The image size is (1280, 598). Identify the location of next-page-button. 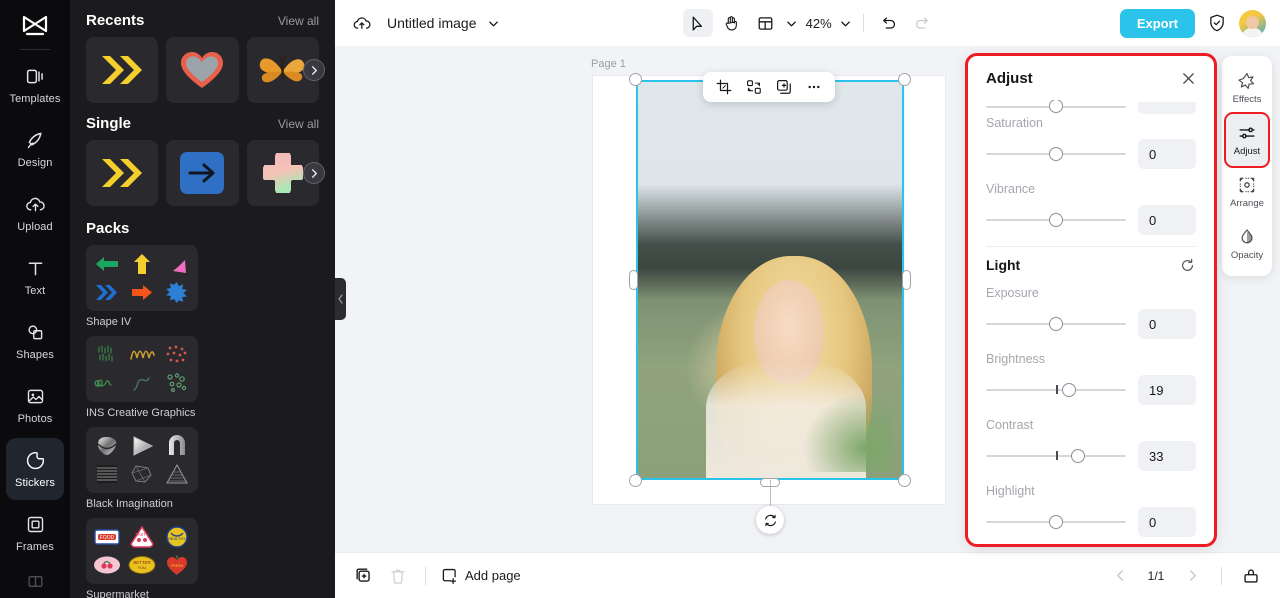
(1192, 576).